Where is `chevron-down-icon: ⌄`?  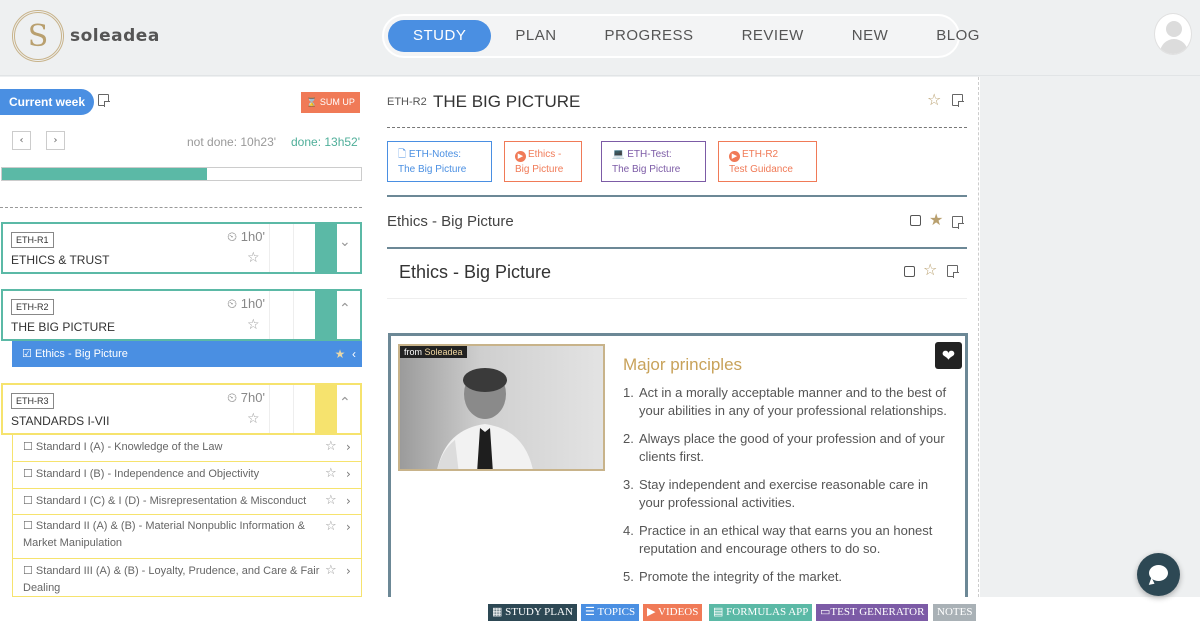 chevron-down-icon: ⌄ is located at coordinates (345, 242).